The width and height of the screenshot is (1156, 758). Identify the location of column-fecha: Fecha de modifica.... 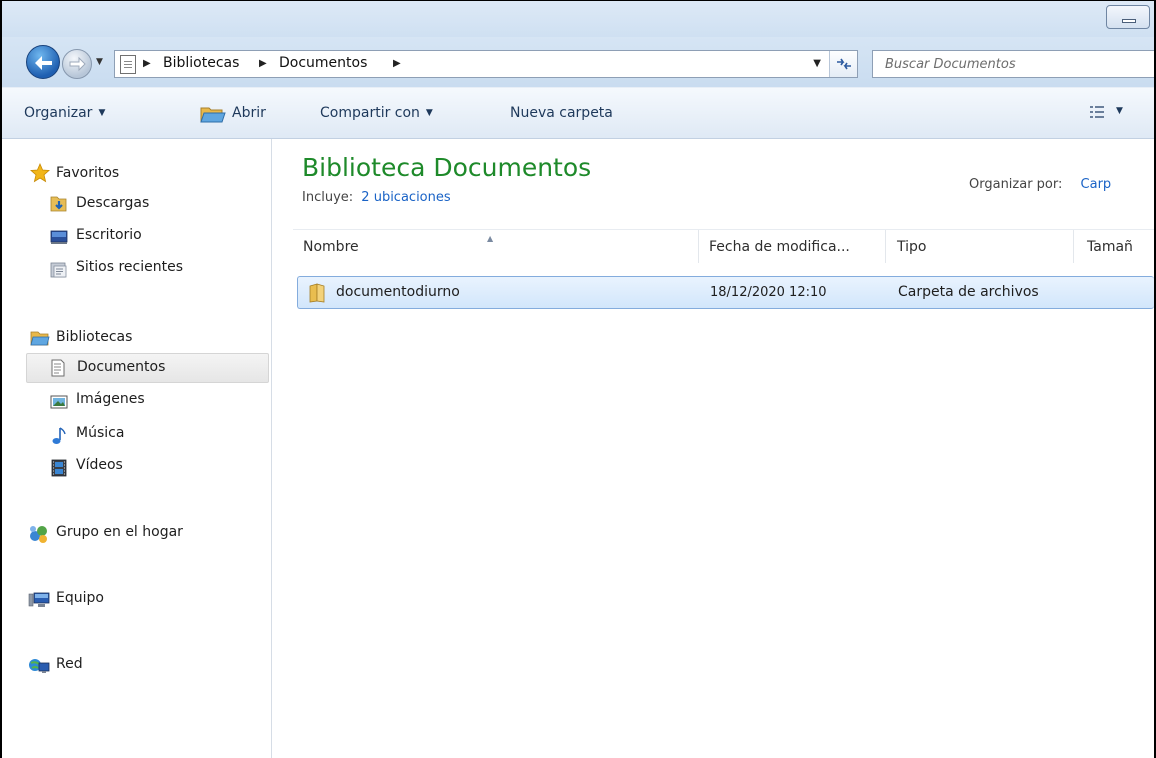
(792, 246).